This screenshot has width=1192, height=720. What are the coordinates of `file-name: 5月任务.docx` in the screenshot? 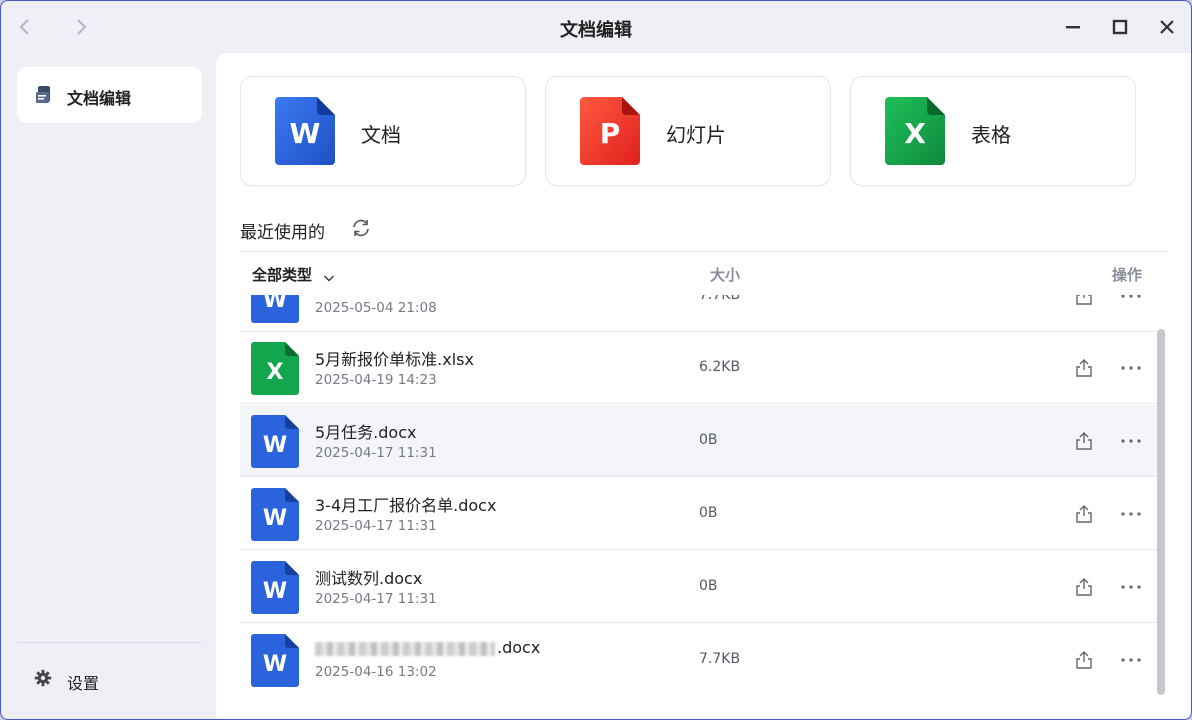 It's located at (366, 432).